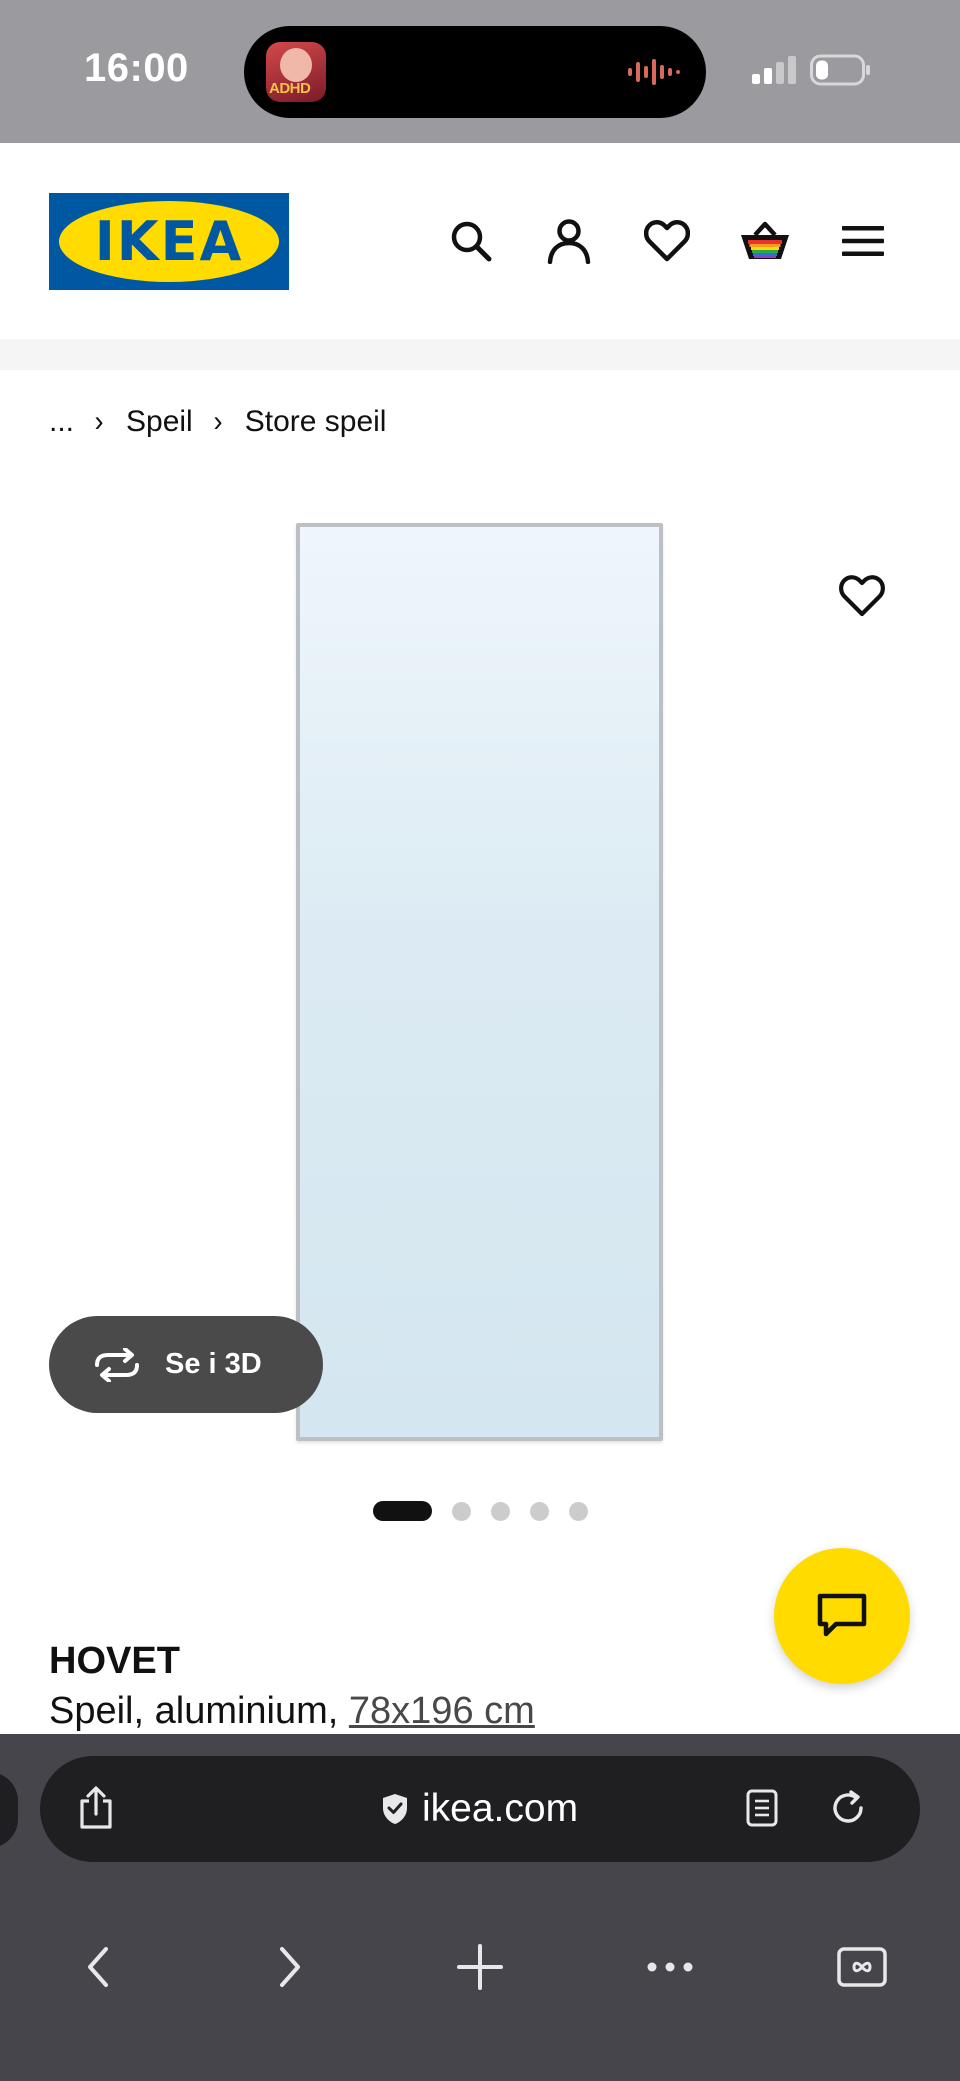 This screenshot has width=960, height=2081. What do you see at coordinates (862, 1967) in the screenshot?
I see `tabs-icon` at bounding box center [862, 1967].